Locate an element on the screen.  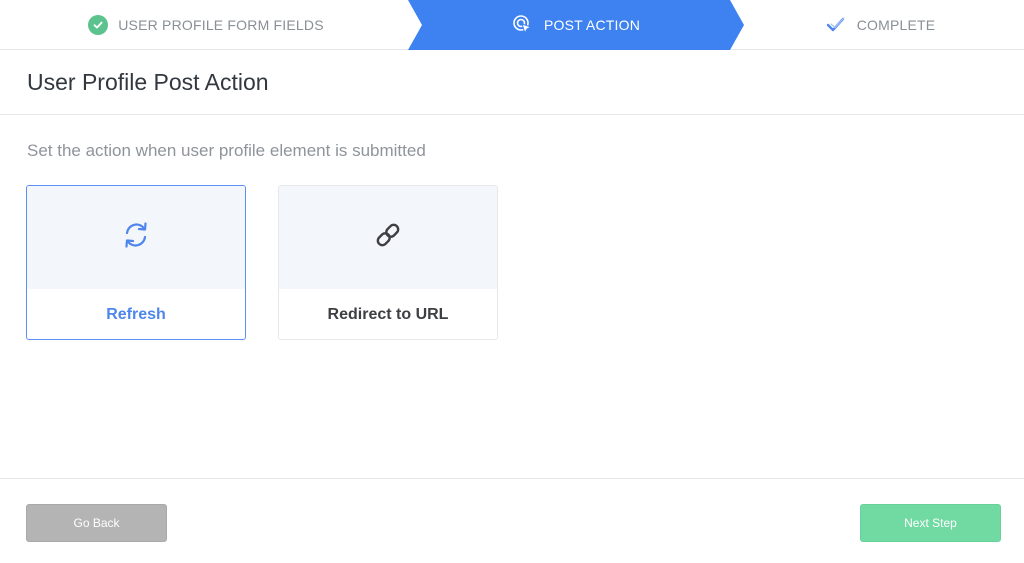
go-back-button: Go Back is located at coordinates (96, 523).